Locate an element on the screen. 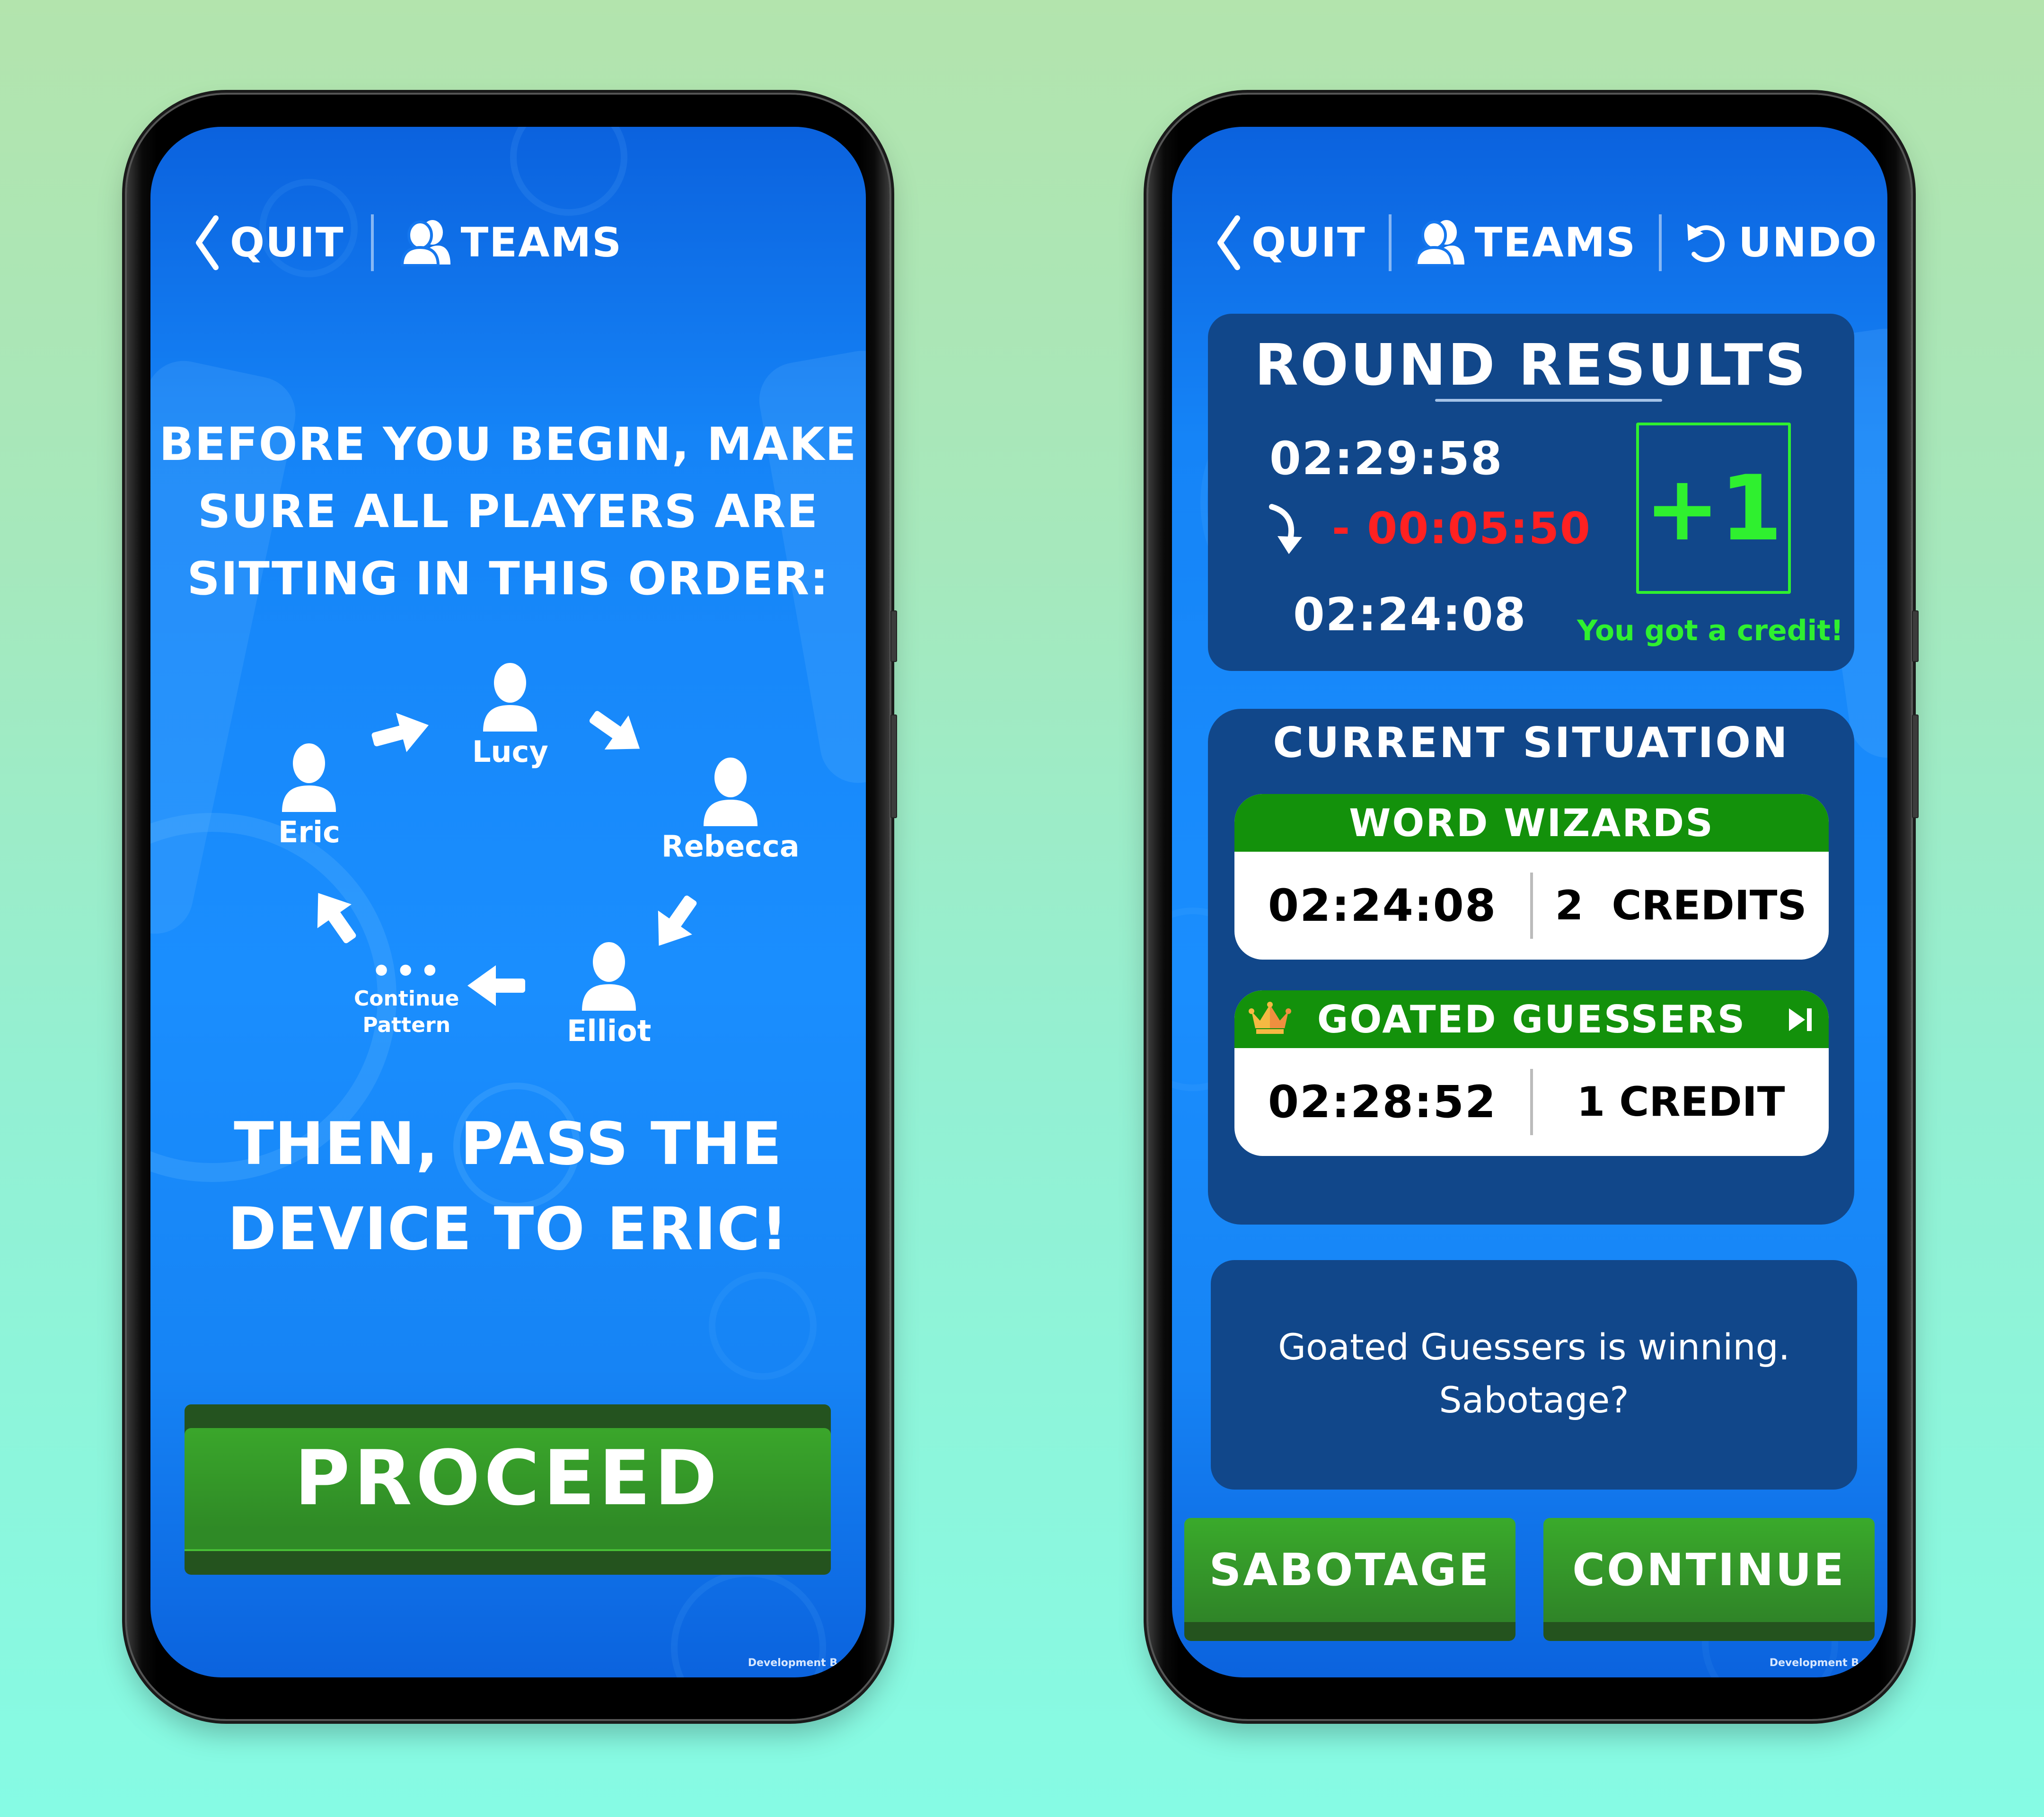 The image size is (2044, 1817). top-nav: QUIT TEAMS UNDO is located at coordinates (1546, 242).